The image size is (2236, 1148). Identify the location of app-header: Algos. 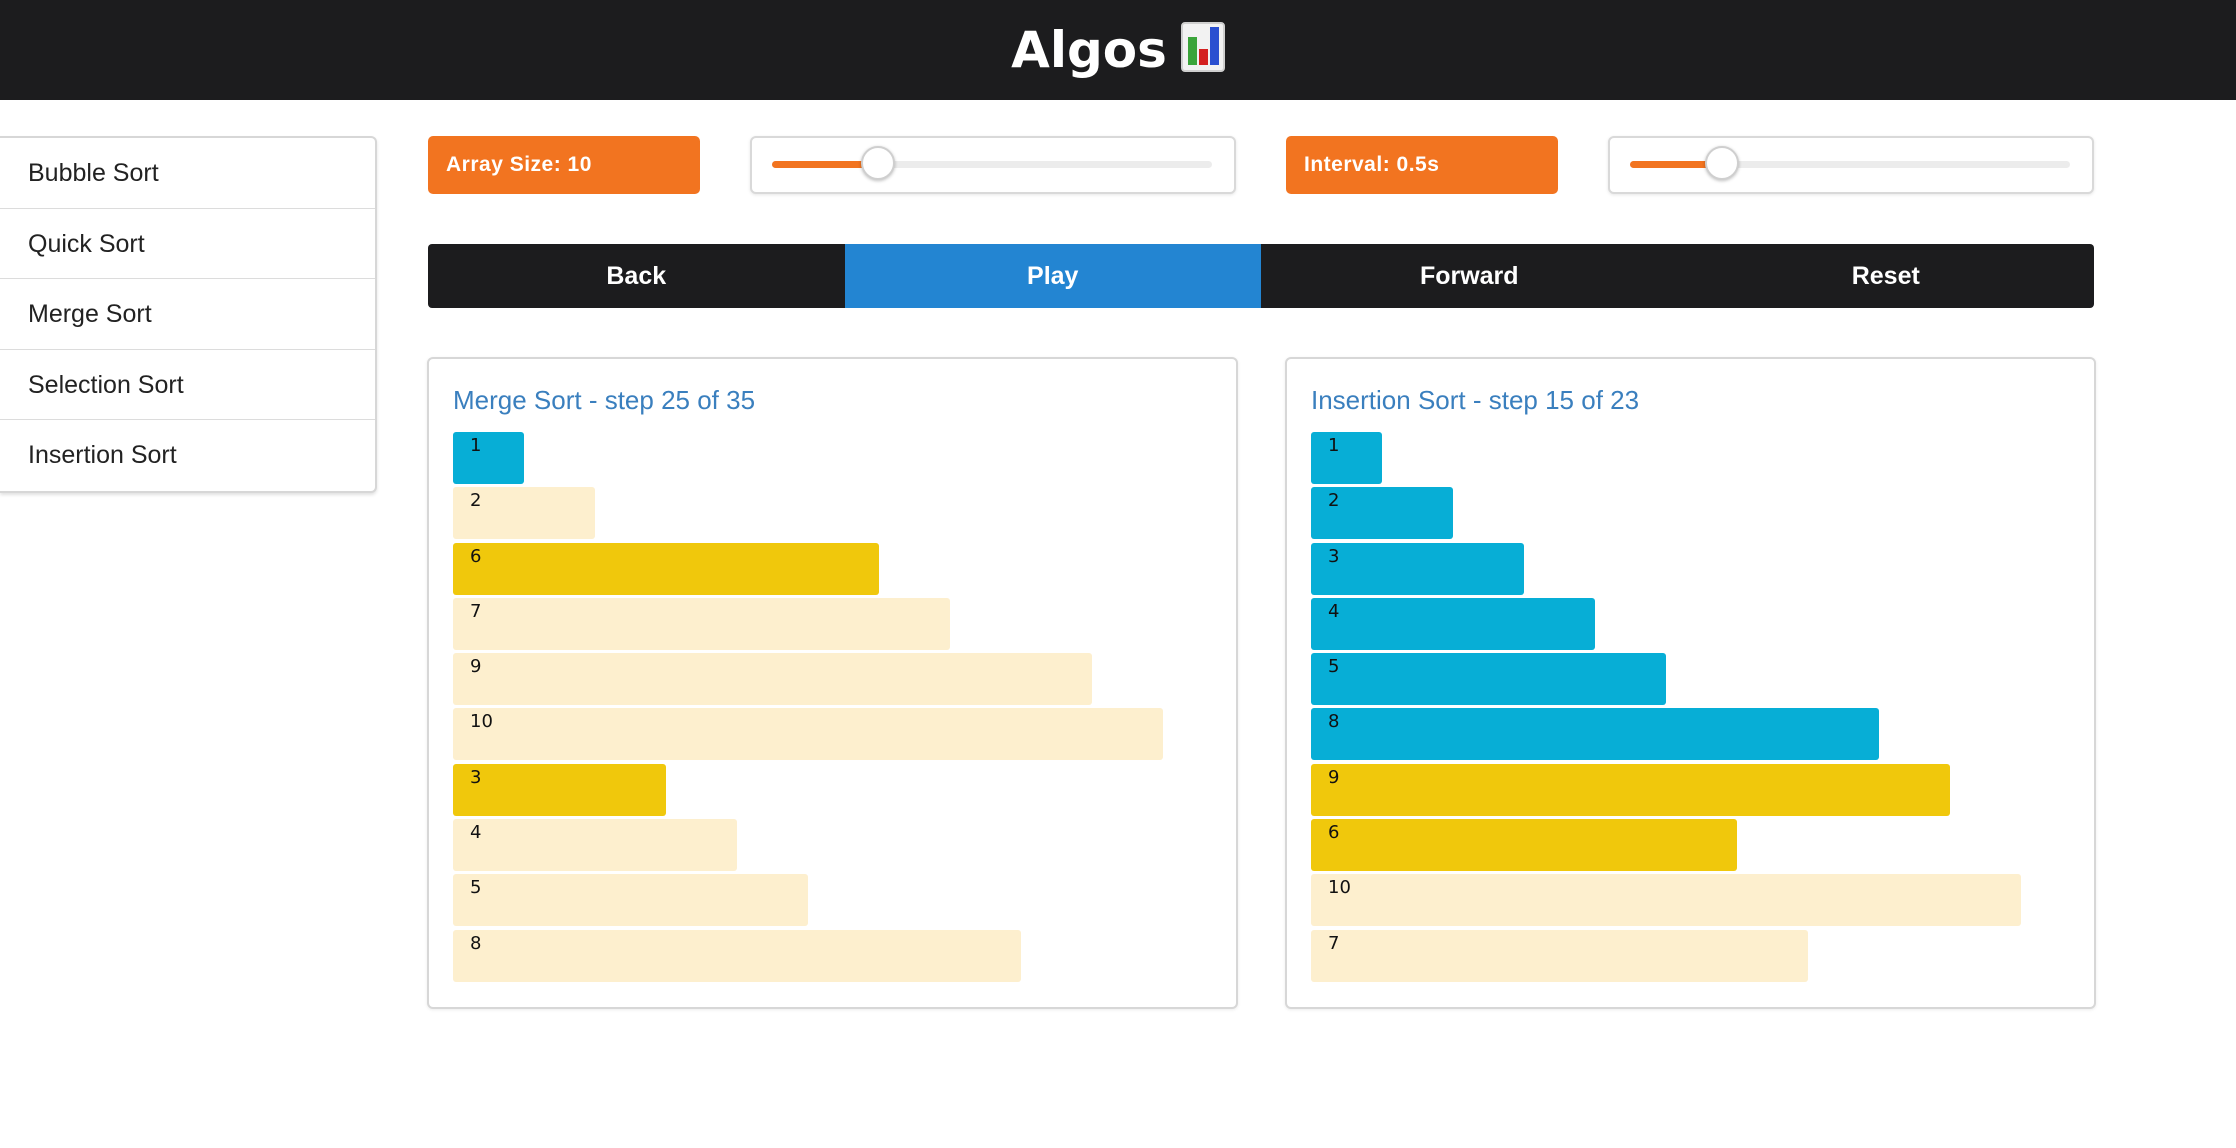
(1118, 50).